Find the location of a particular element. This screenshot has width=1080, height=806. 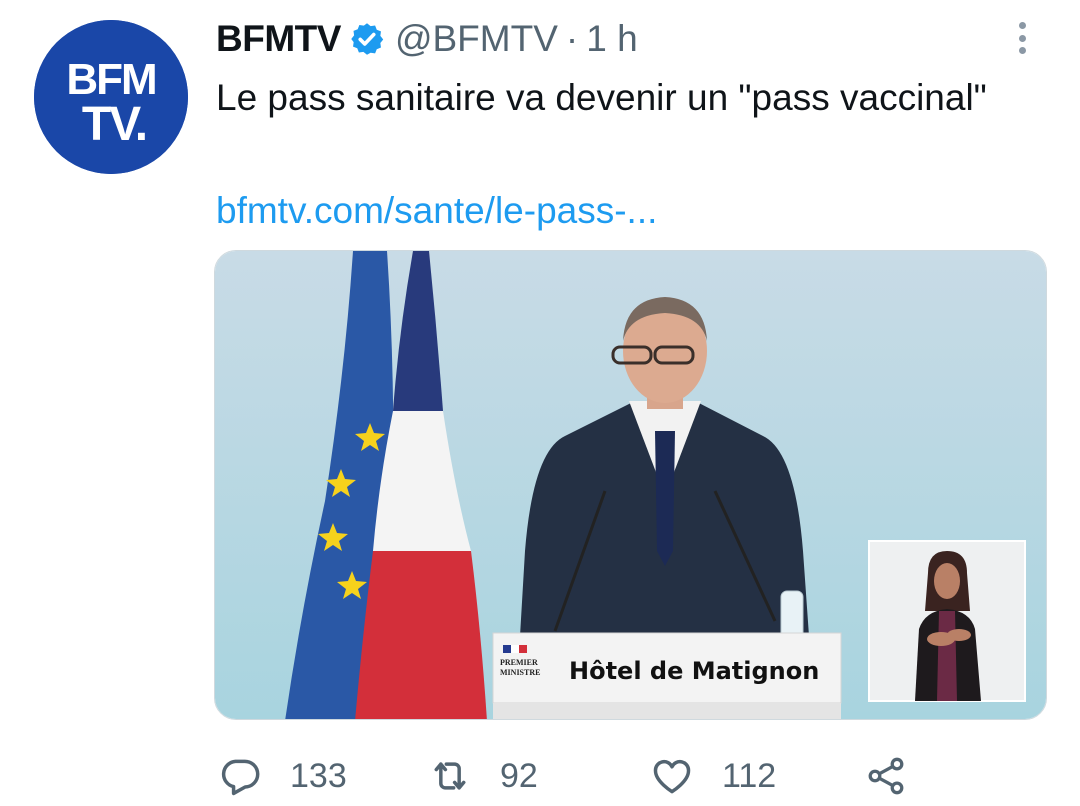

bfmtv-logo: BFM TV. is located at coordinates (111, 97).